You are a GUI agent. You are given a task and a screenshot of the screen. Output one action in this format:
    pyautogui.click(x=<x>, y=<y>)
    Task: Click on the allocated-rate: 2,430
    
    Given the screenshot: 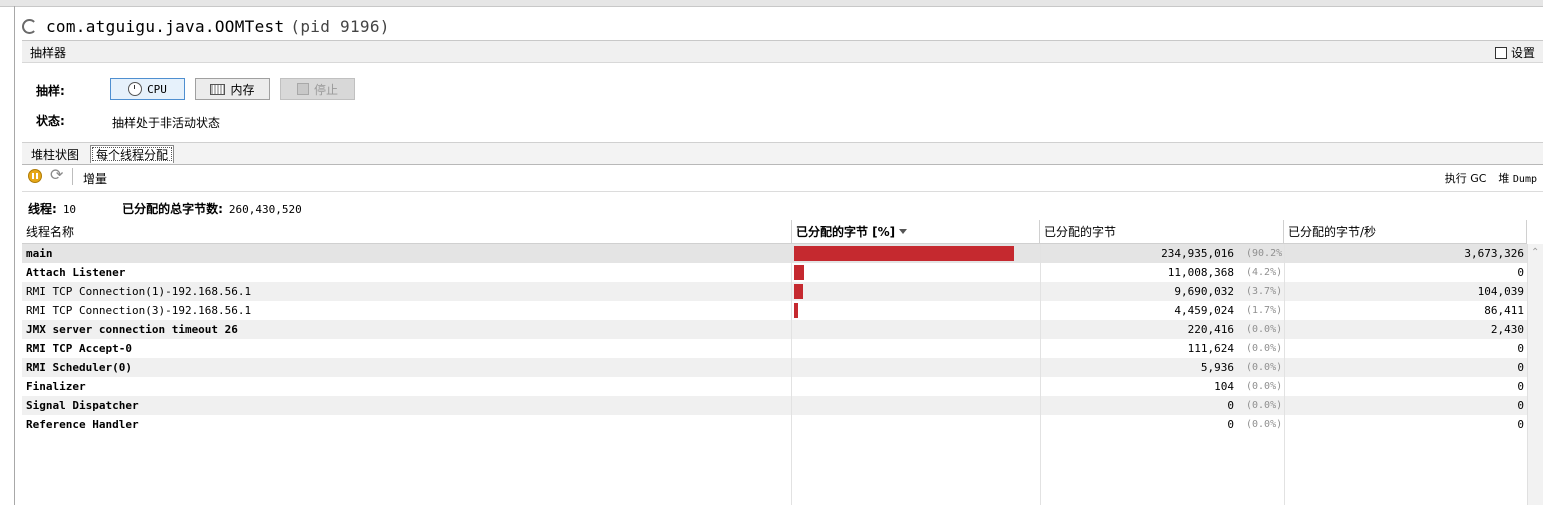 What is the action you would take?
    pyautogui.click(x=1507, y=329)
    